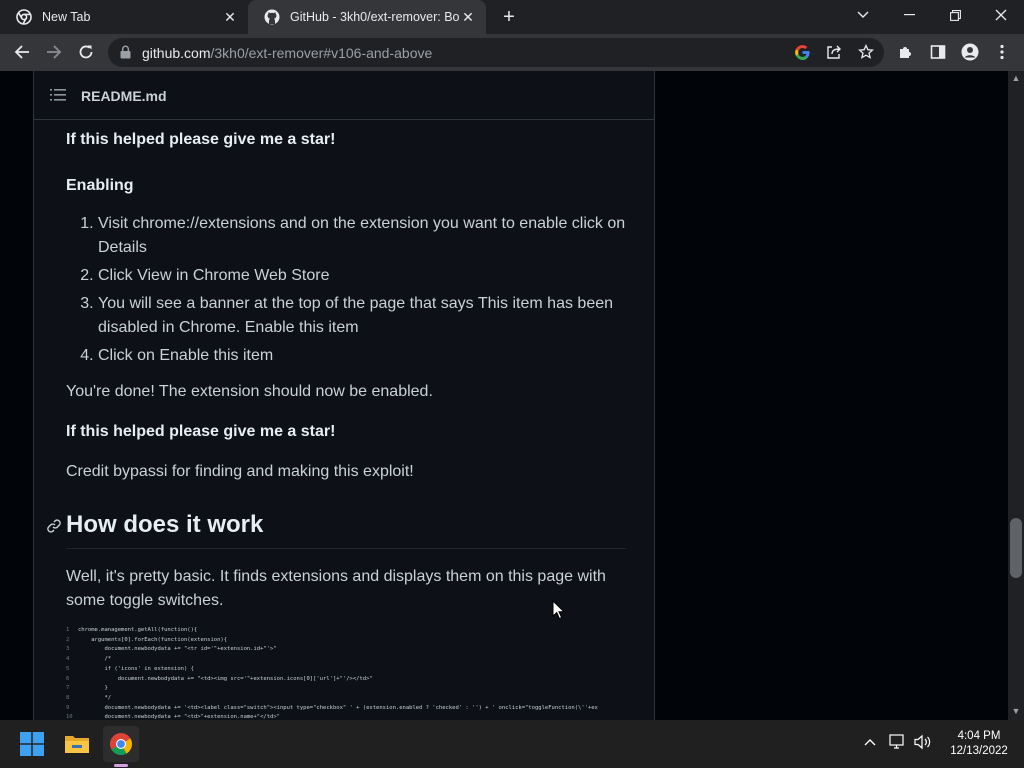  What do you see at coordinates (124, 96) in the screenshot?
I see `readme-filename: README.md` at bounding box center [124, 96].